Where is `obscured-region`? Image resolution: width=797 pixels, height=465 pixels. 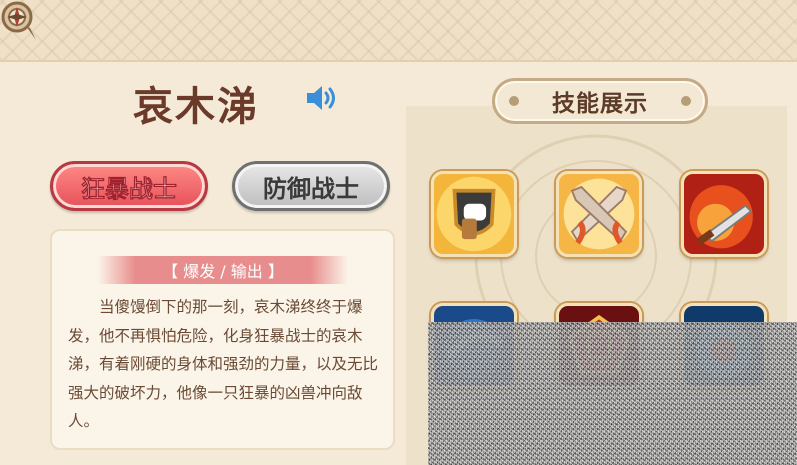
obscured-region is located at coordinates (612, 393).